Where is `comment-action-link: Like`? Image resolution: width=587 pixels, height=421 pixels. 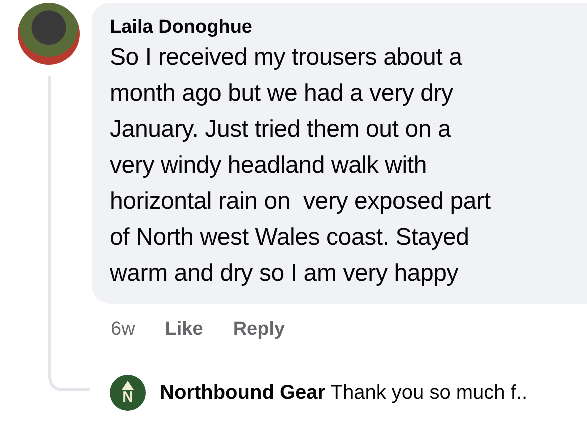
comment-action-link: Like is located at coordinates (184, 330).